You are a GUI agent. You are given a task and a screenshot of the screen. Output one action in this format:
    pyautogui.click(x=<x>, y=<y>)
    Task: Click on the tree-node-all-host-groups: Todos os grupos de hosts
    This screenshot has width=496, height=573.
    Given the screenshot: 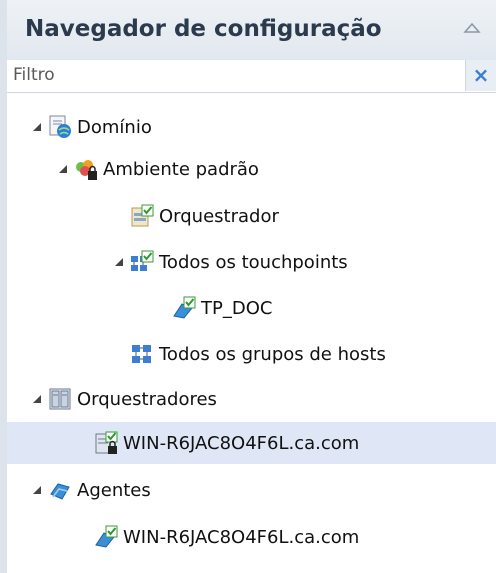 What is the action you would take?
    pyautogui.click(x=258, y=354)
    